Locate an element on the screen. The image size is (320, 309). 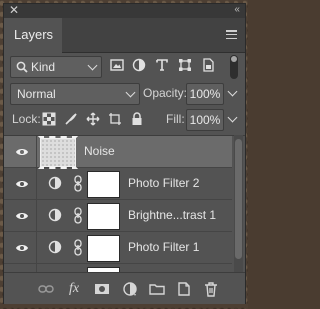
lock-transparent-pixels-icon is located at coordinates (49, 119).